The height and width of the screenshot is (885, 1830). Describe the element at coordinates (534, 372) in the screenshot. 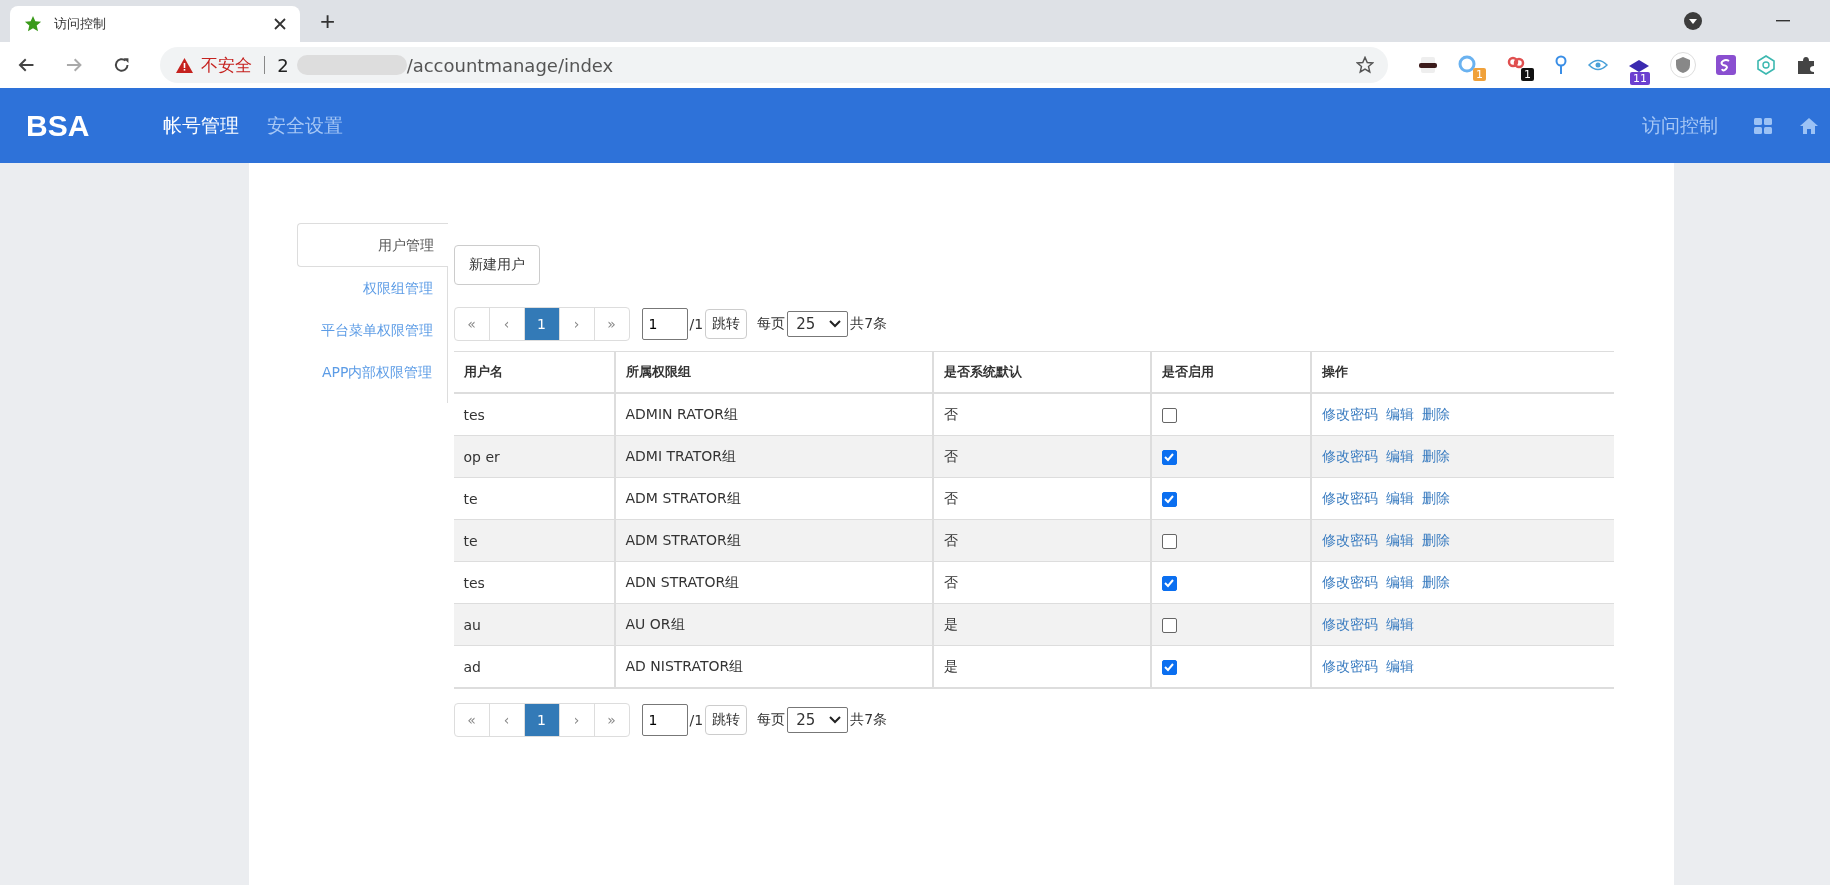

I see `column-header: 用户名` at that location.